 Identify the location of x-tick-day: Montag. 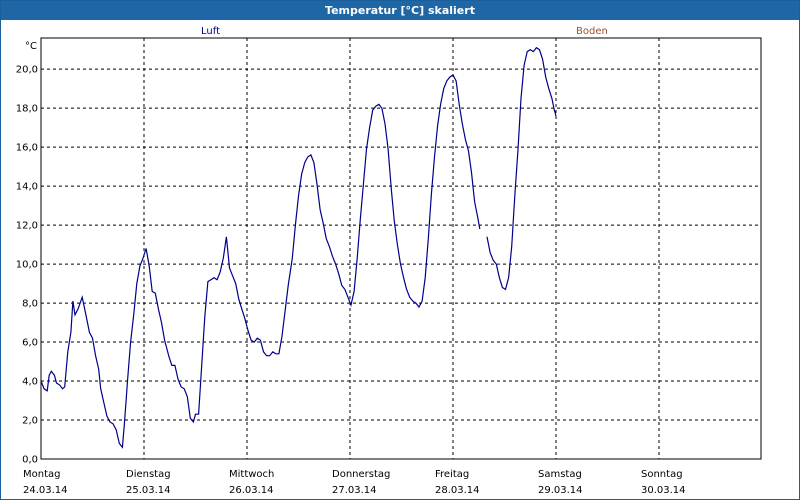
(41, 474).